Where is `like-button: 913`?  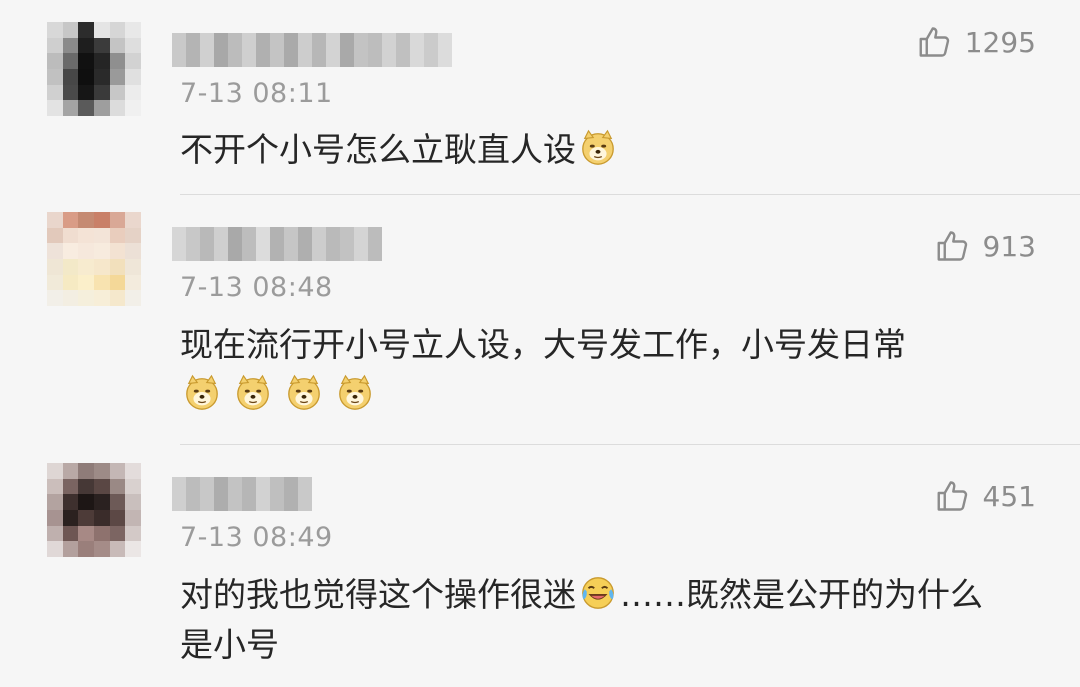 like-button: 913 is located at coordinates (985, 246).